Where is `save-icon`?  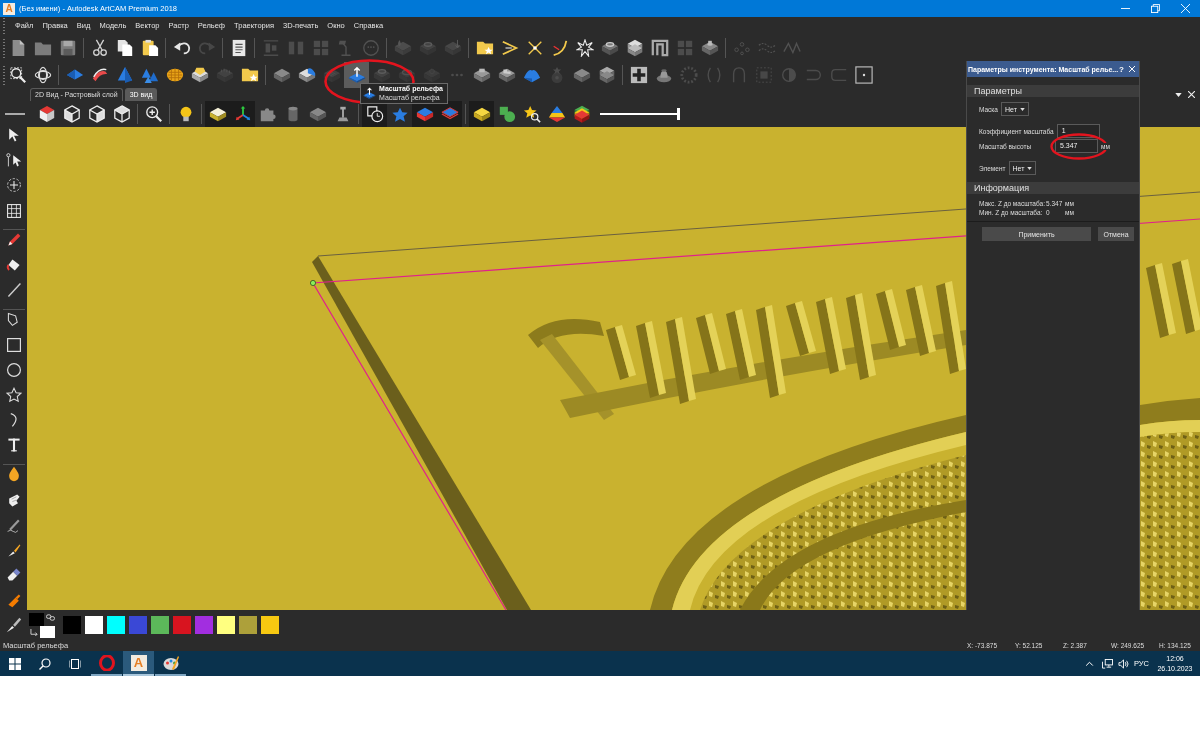
save-icon is located at coordinates (67, 47).